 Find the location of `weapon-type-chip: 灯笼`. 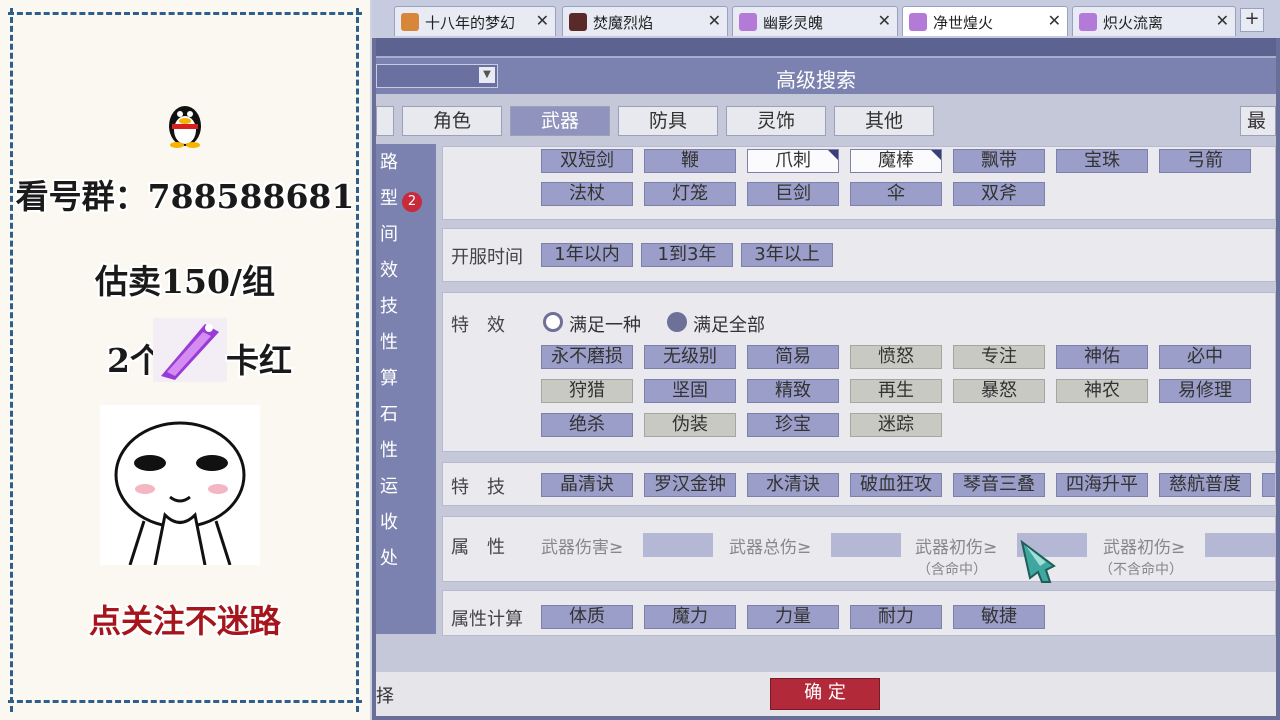

weapon-type-chip: 灯笼 is located at coordinates (690, 194).